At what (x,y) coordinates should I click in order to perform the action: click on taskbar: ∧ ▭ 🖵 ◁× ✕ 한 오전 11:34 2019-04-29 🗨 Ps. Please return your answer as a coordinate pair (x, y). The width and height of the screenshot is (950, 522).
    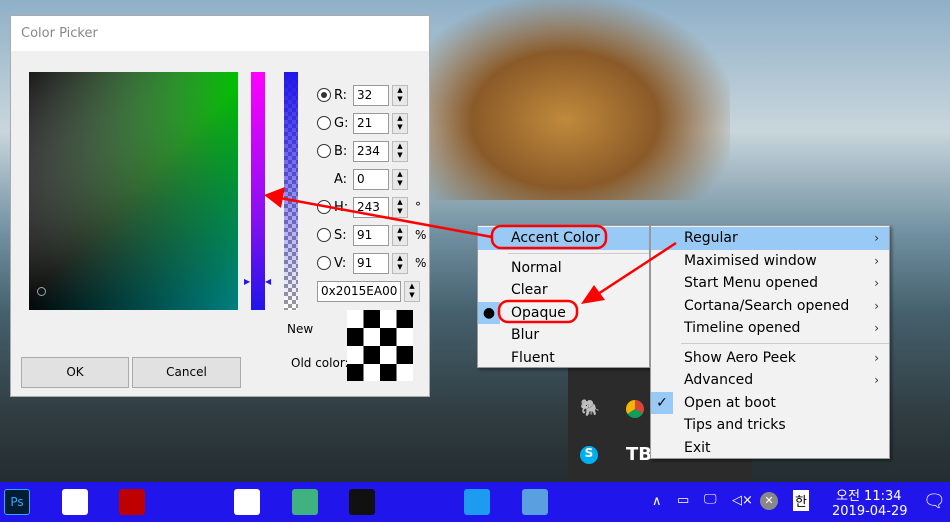
    Looking at the image, I should click on (475, 502).